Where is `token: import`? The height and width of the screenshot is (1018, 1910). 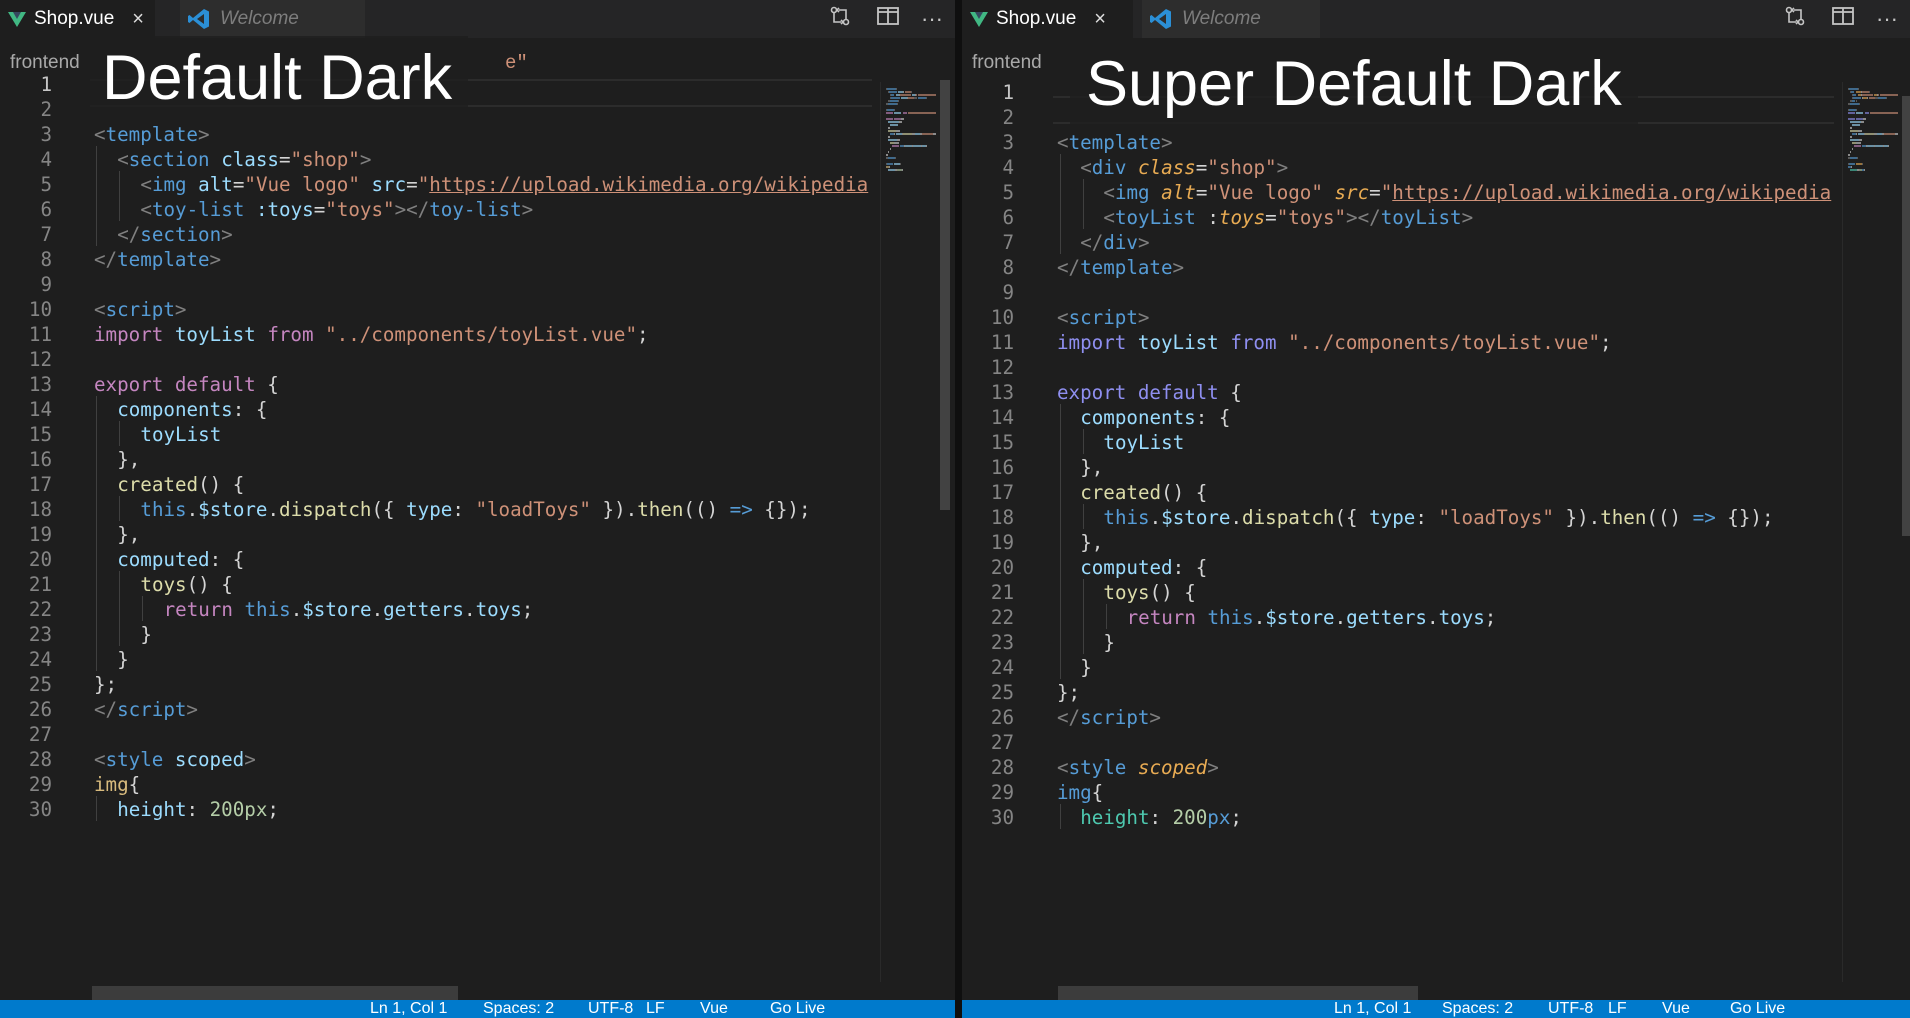
token: import is located at coordinates (129, 334).